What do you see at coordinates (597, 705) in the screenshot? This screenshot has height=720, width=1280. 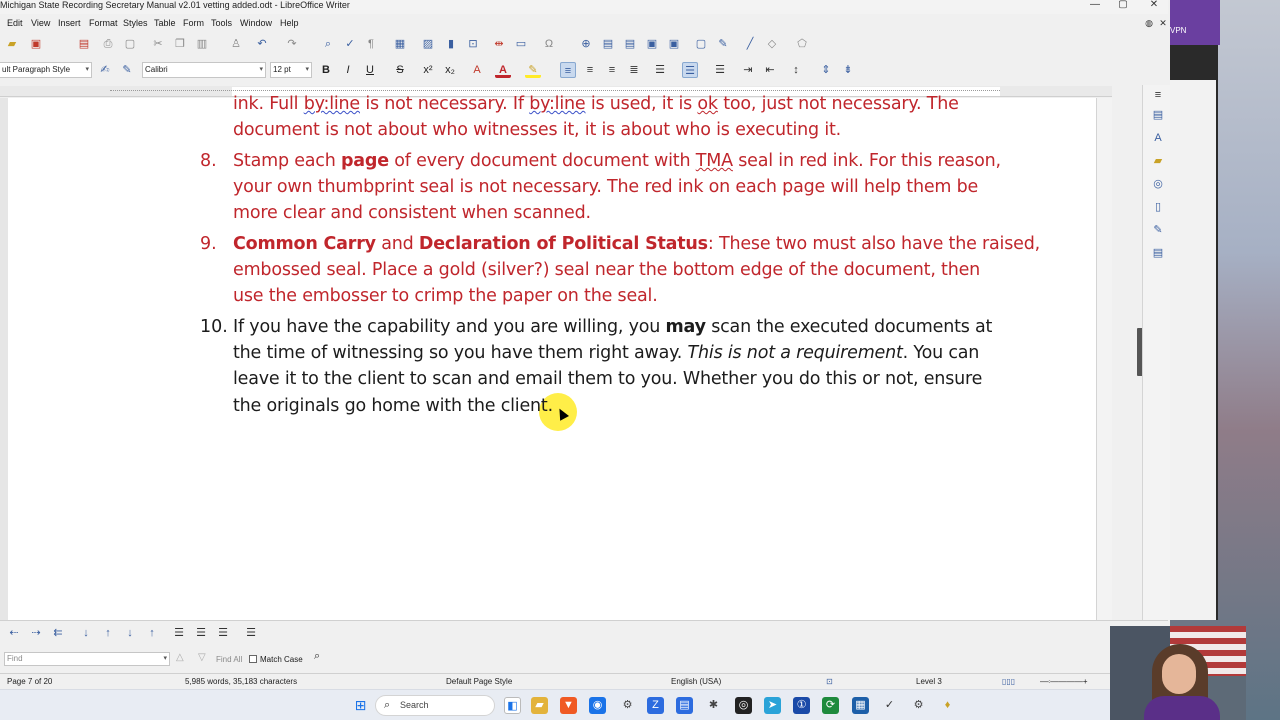 I see `app-icon: ◉` at bounding box center [597, 705].